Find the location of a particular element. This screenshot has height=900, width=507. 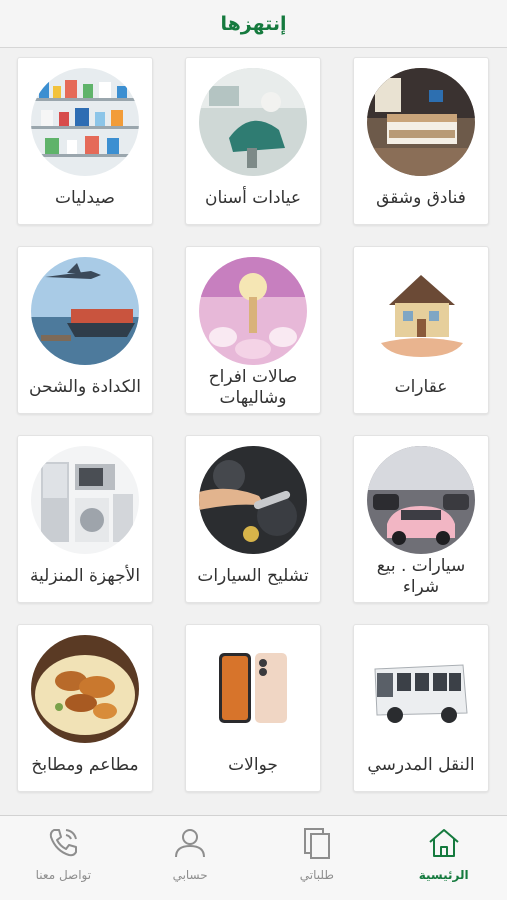

house-in-hand-photo is located at coordinates (421, 311).